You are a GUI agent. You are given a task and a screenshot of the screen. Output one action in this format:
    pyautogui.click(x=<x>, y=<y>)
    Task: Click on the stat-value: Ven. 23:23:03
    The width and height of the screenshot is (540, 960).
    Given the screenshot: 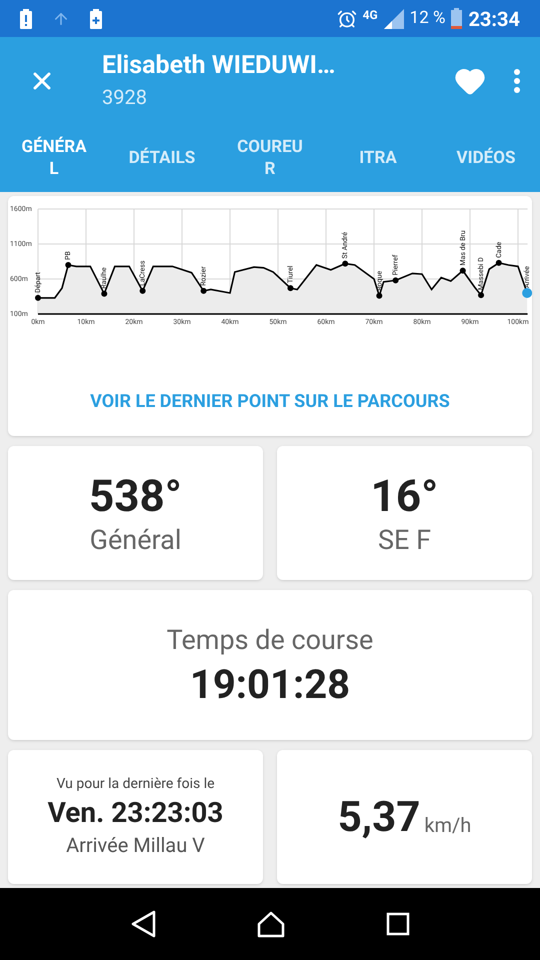 What is the action you would take?
    pyautogui.click(x=136, y=812)
    